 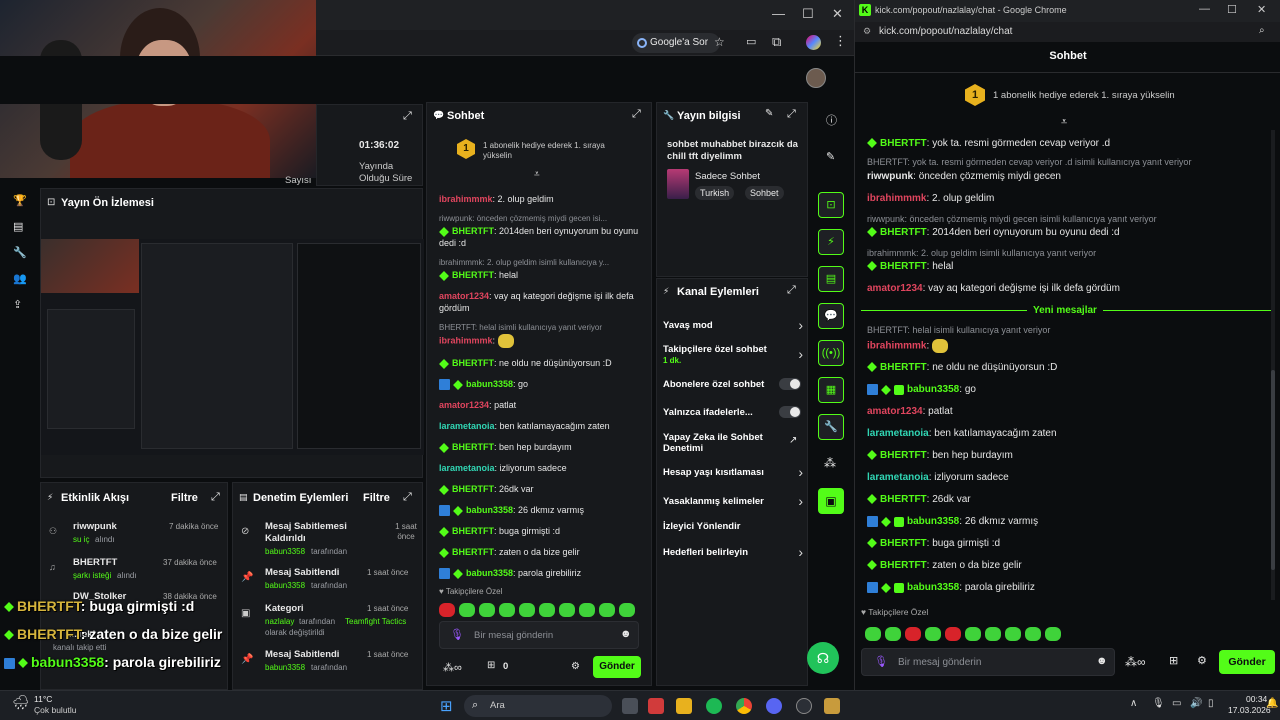 What do you see at coordinates (790, 412) in the screenshot?
I see `emote-only-toggle` at bounding box center [790, 412].